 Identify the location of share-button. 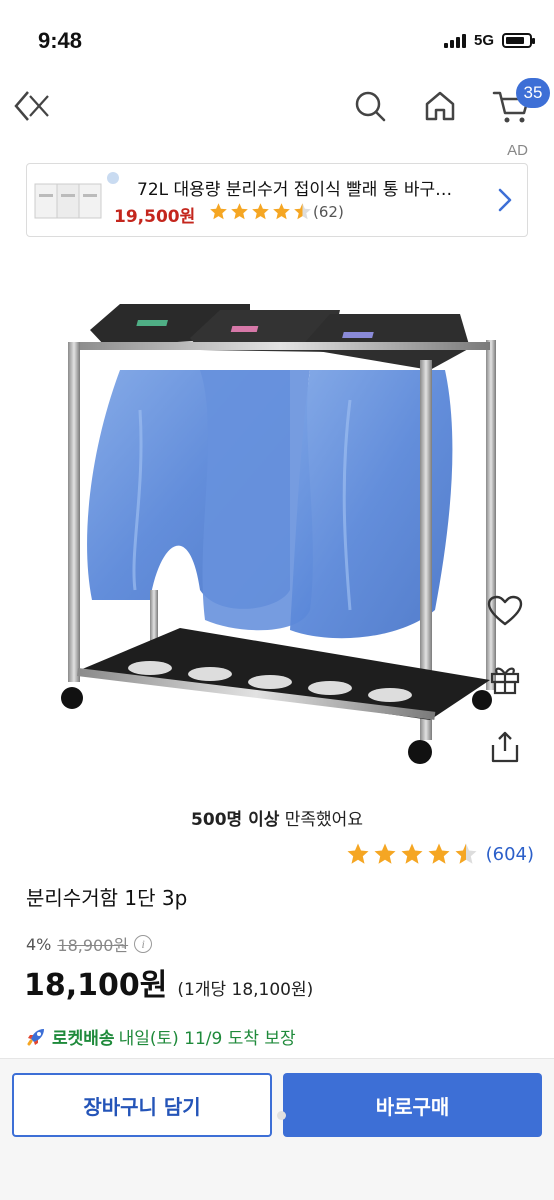
(505, 747).